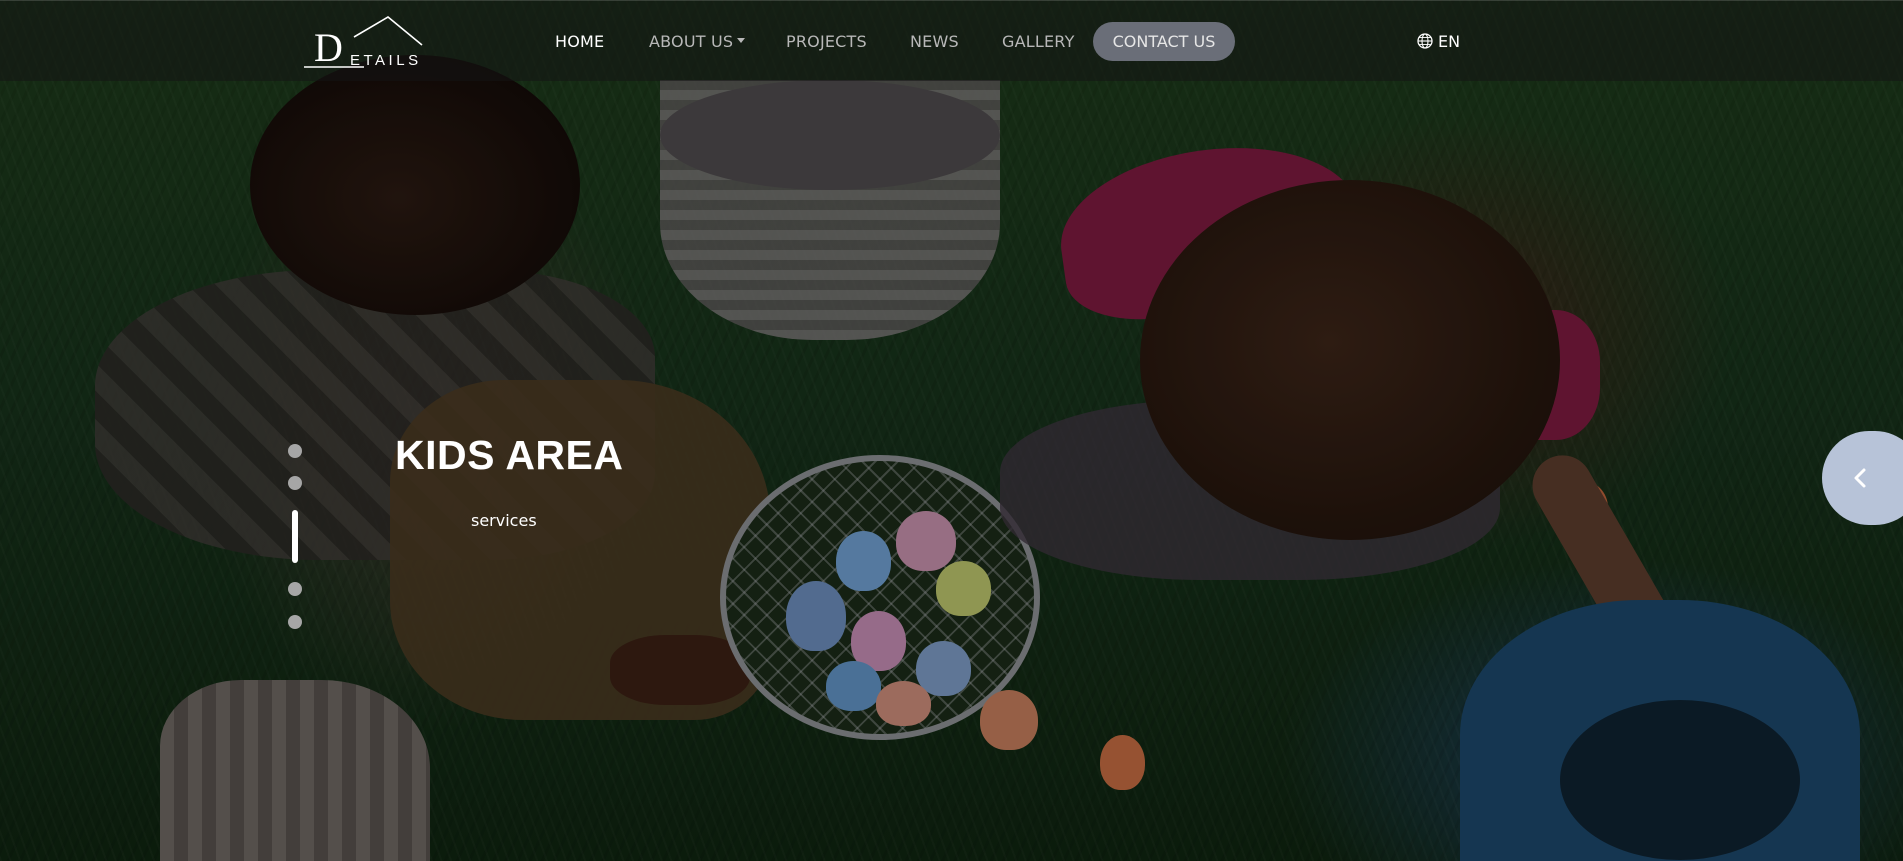 This screenshot has height=861, width=1903. Describe the element at coordinates (386, 60) in the screenshot. I see `svg-text: ETAILS` at that location.